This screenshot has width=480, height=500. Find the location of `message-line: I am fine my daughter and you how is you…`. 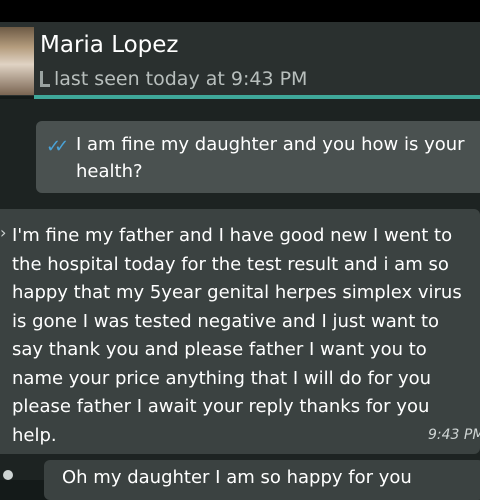

message-line: I am fine my daughter and you how is you… is located at coordinates (270, 144).